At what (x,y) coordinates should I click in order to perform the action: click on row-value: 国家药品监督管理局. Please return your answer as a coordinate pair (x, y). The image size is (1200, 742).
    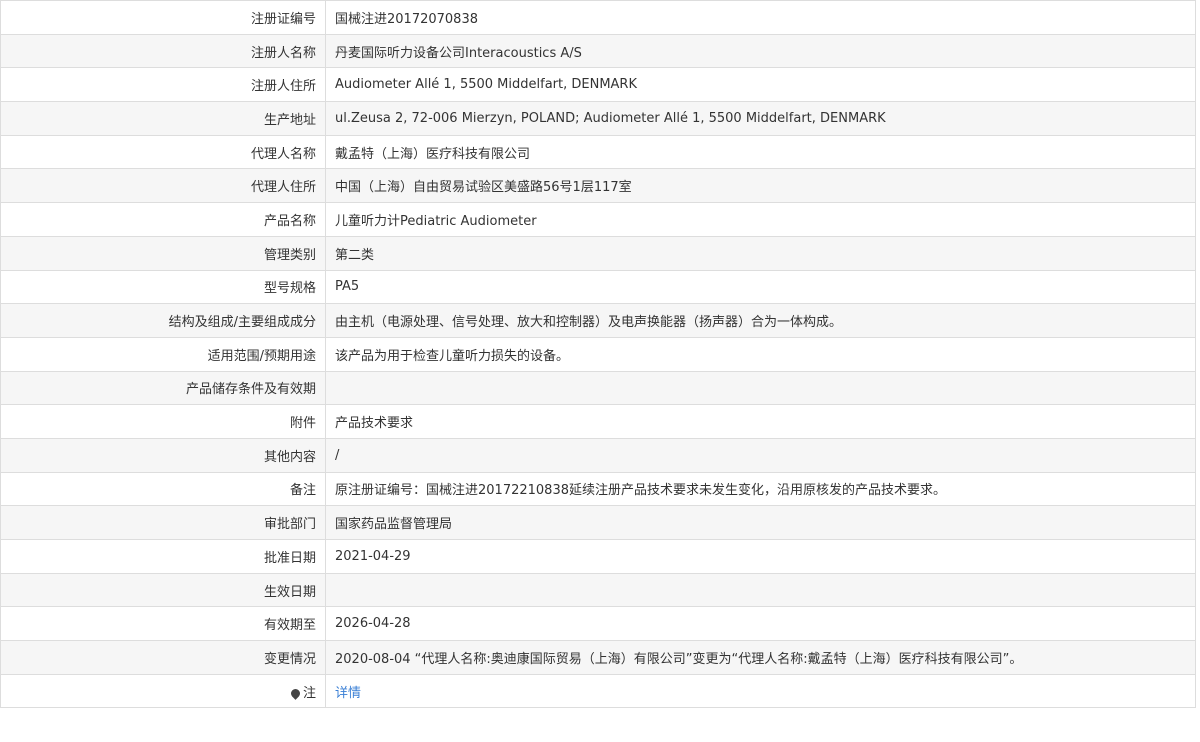
    Looking at the image, I should click on (760, 522).